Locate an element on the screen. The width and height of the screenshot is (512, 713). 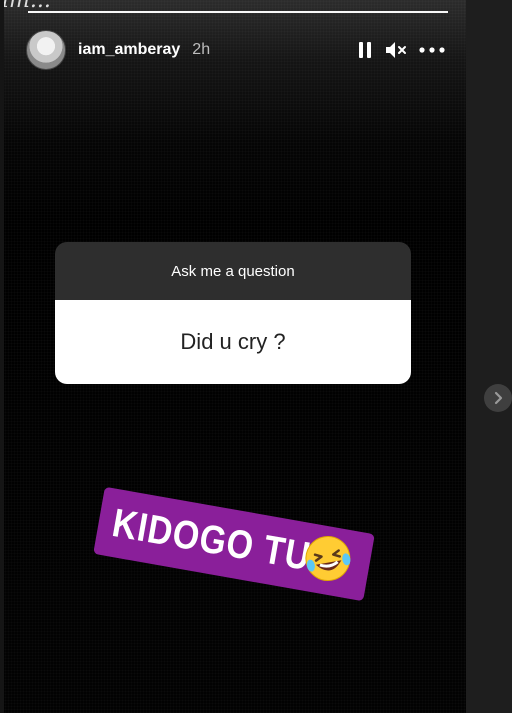
question-prompt: Ask me a question is located at coordinates (233, 271).